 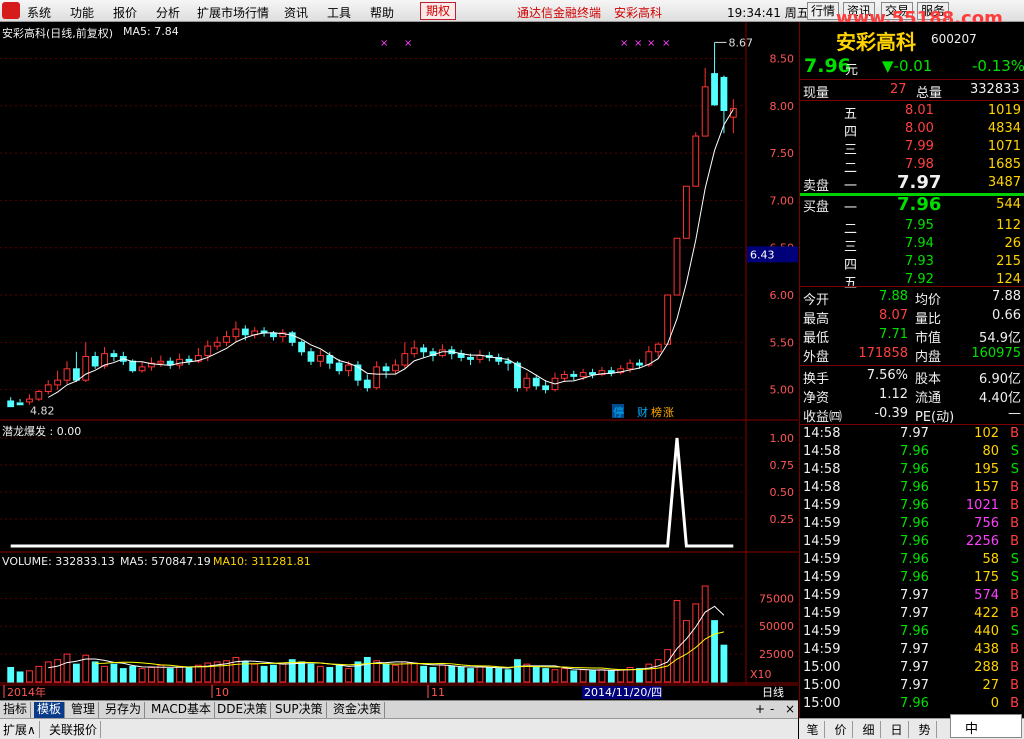 I want to click on tick-row: 14:58 7.96 157 B, so click(x=912, y=488).